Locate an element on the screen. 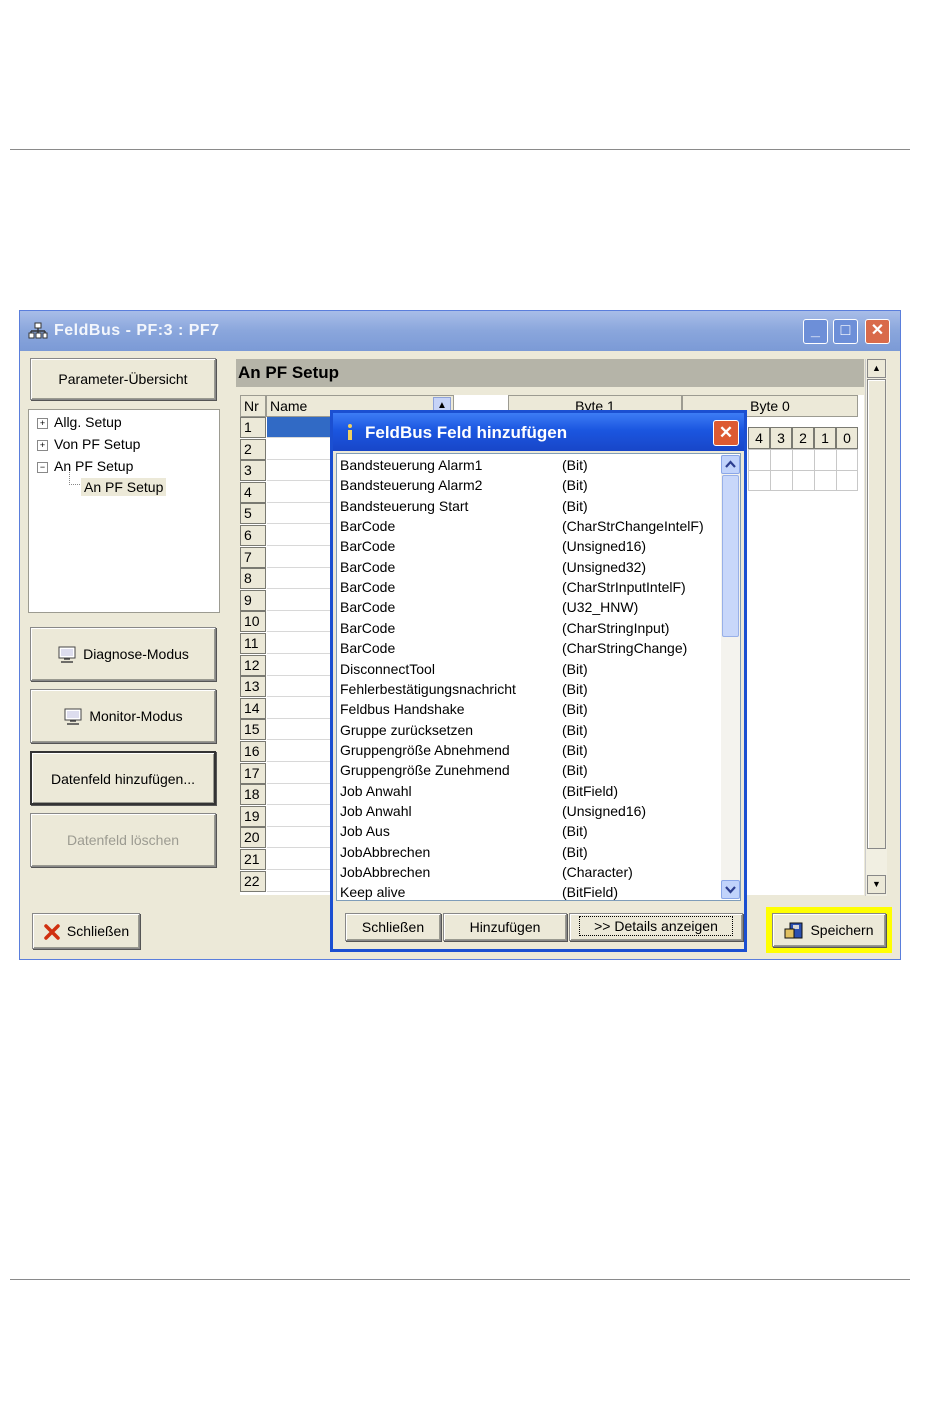  field-list-item: BarCode (CharStringChange) is located at coordinates (513, 650).